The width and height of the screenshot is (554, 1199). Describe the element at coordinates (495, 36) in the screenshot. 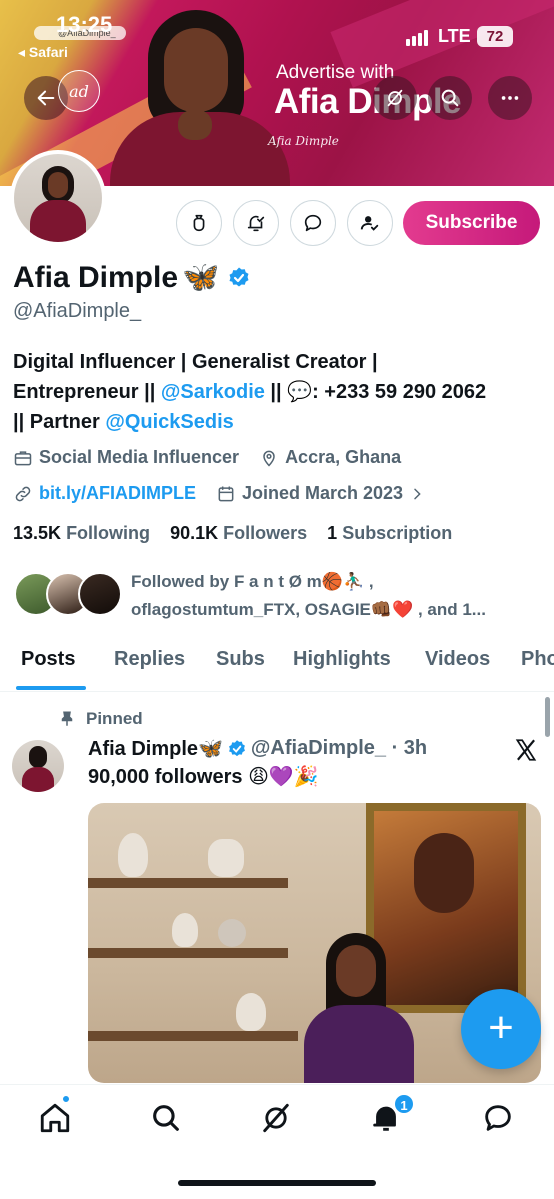

I see `battery-icon: 72` at that location.